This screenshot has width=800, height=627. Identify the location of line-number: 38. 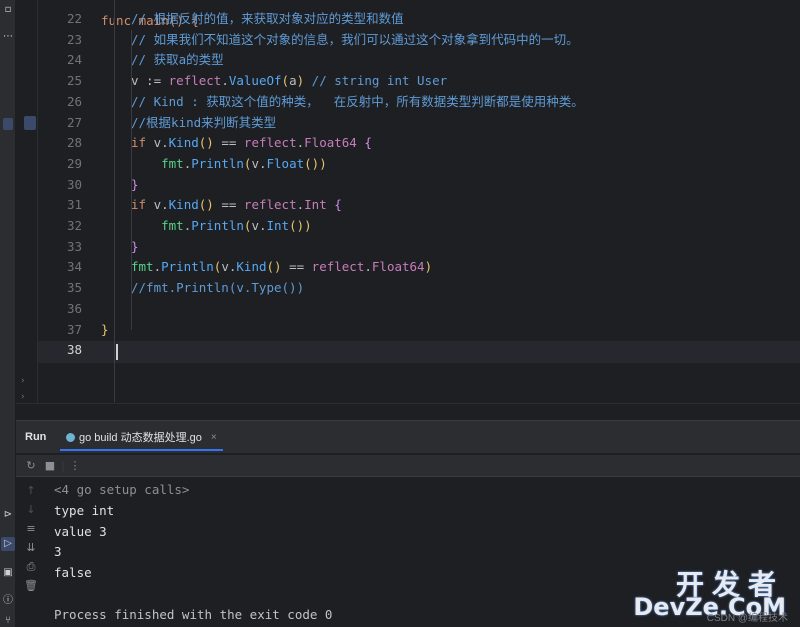
(74, 350).